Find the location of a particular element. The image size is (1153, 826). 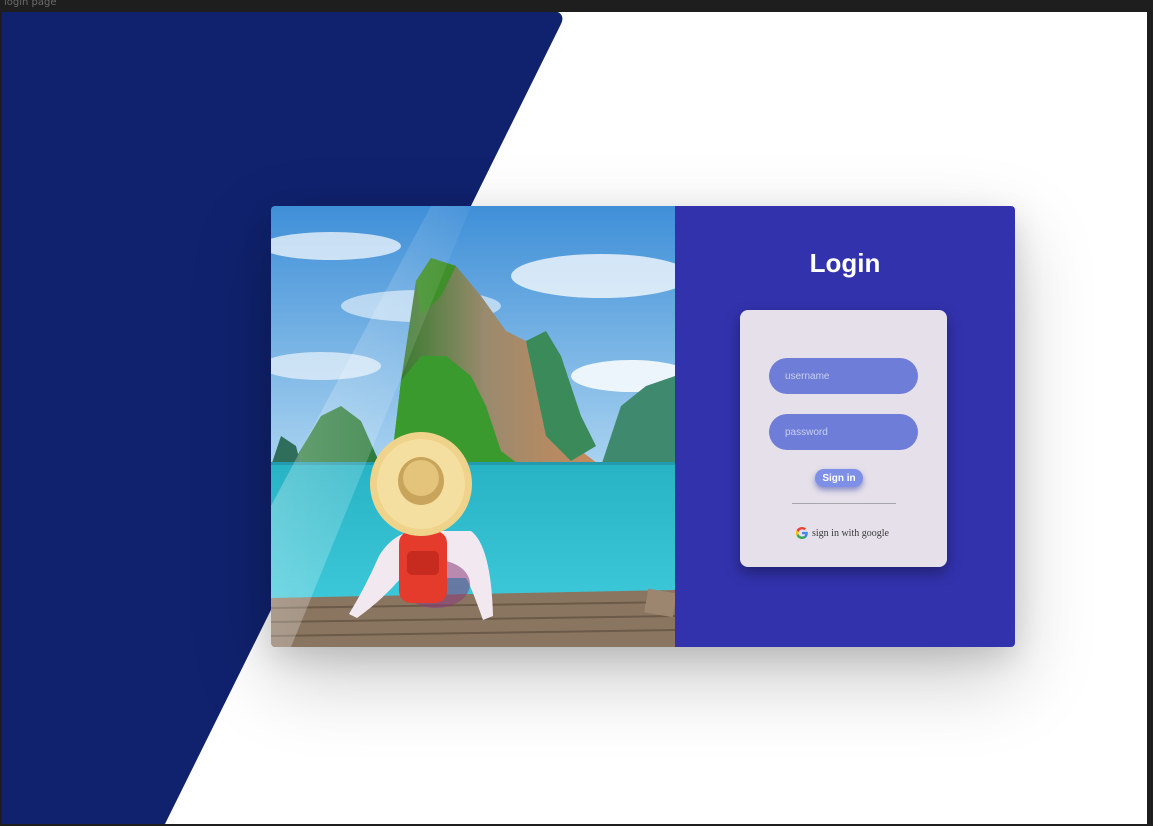

window-title: login page is located at coordinates (30, 4).